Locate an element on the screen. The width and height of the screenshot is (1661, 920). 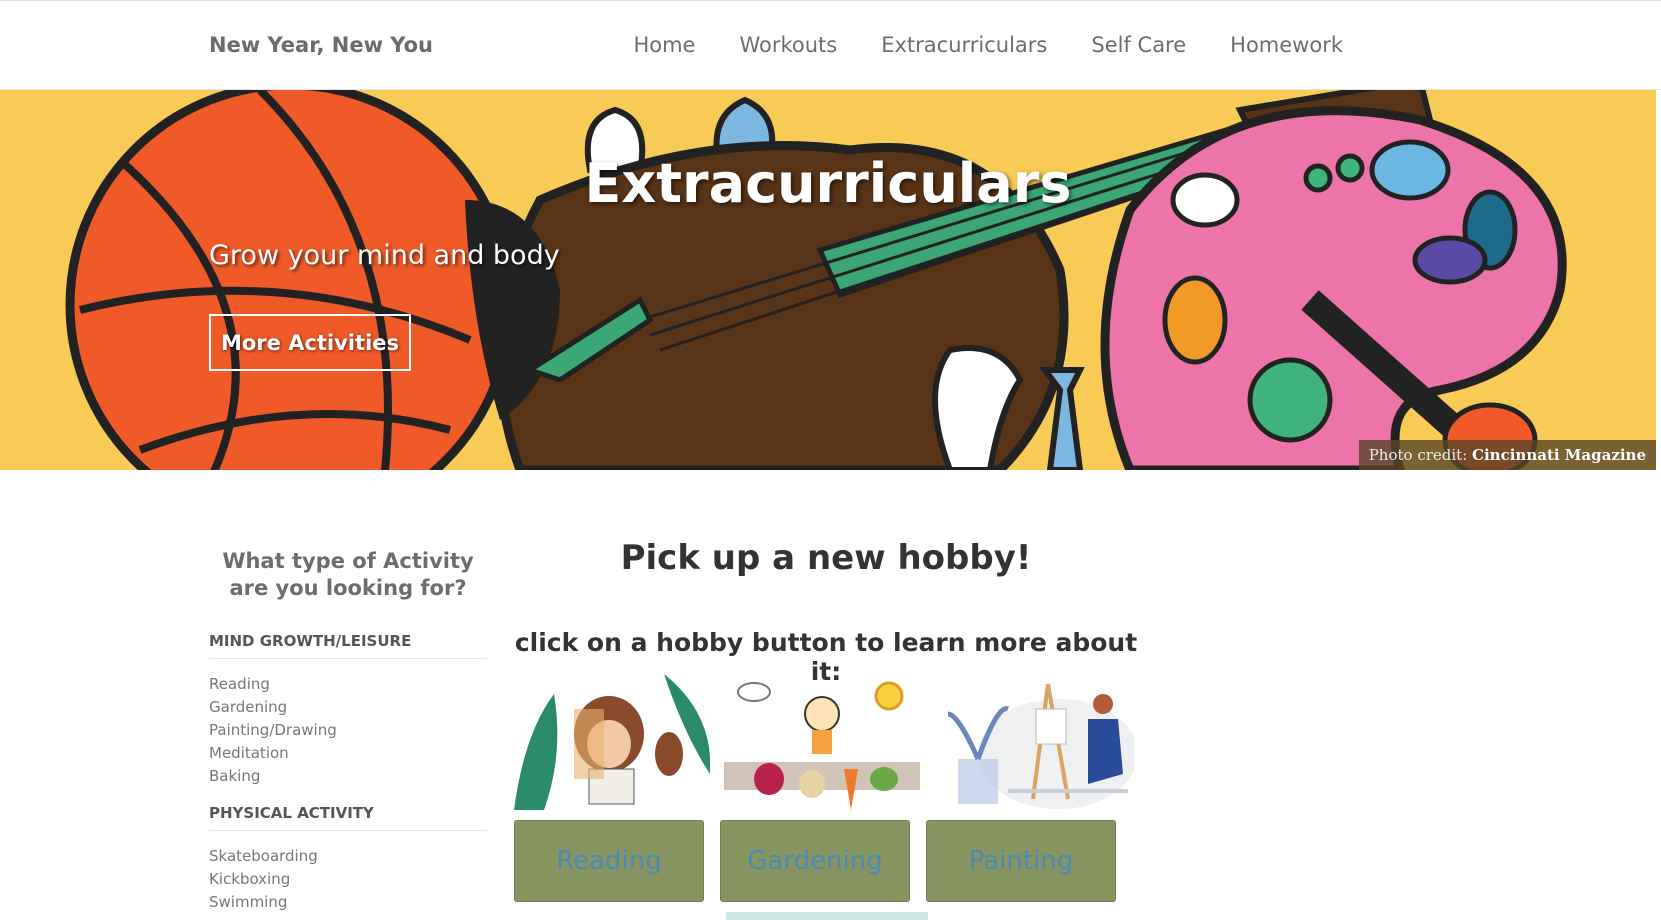
photo-credit-source: Cincinnati Magazine is located at coordinates (1559, 455).